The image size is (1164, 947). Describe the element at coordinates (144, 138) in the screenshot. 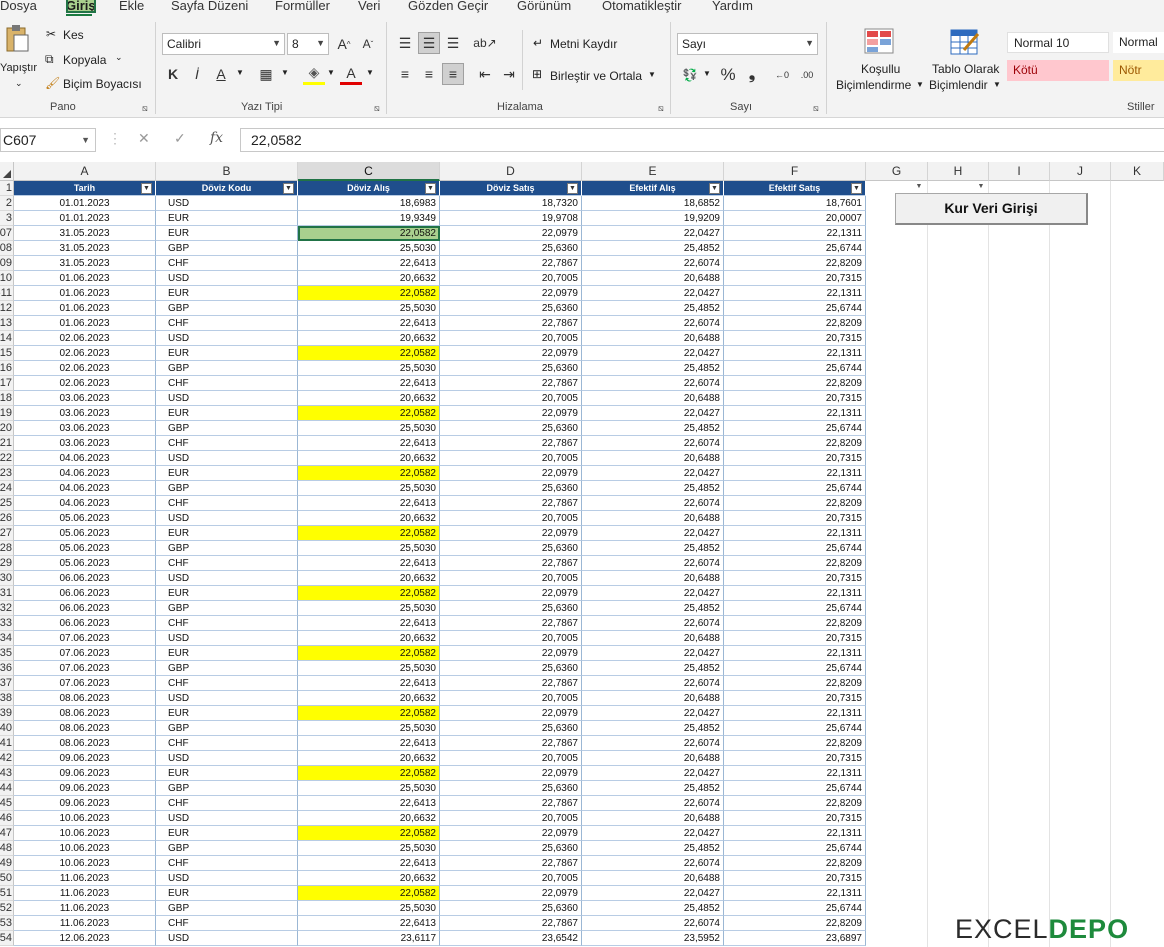

I see `cancel-icon: ✕` at that location.